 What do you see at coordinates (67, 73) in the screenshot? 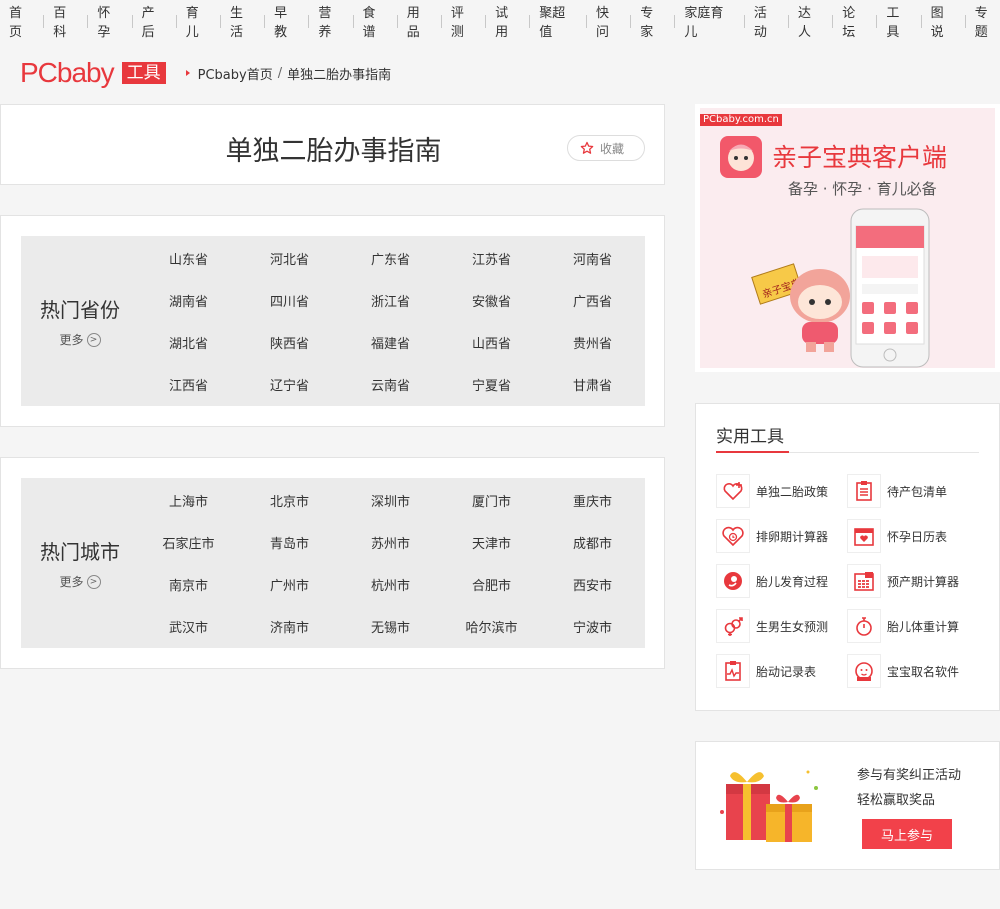
I see `site-logo: PCbaby` at bounding box center [67, 73].